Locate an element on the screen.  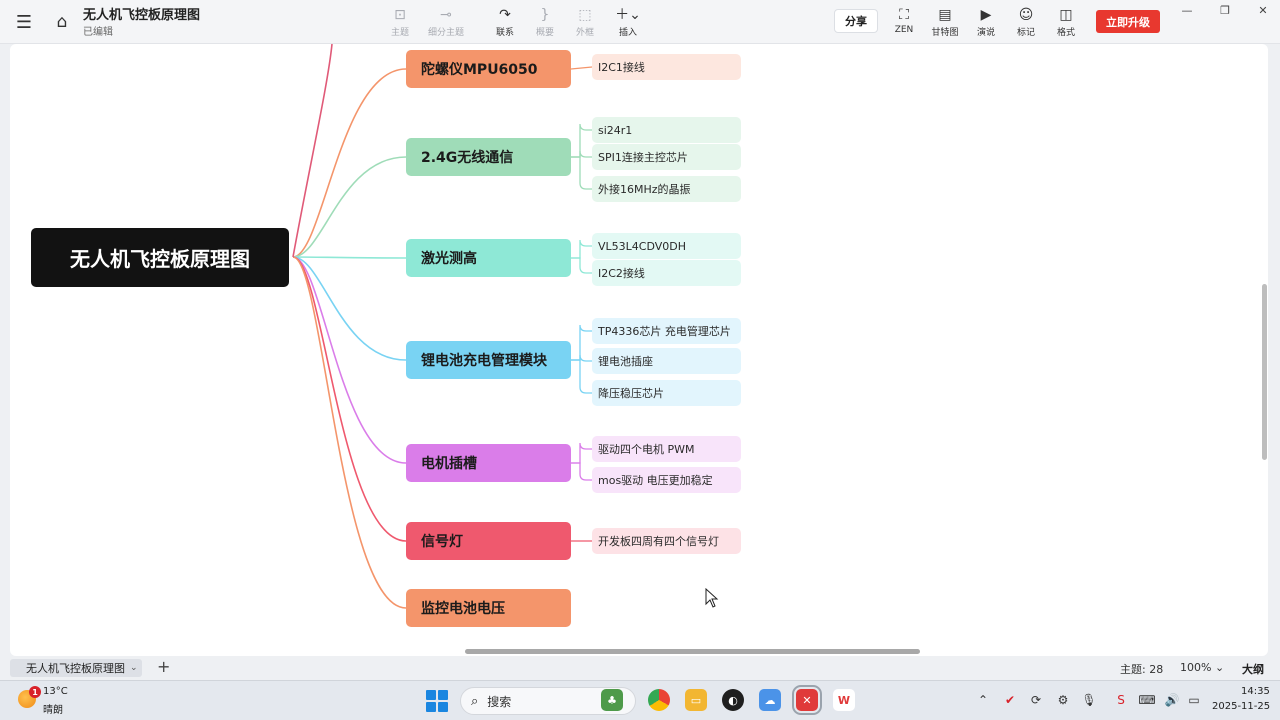
present-button: ▶ 演说 is located at coordinates (986, 23).